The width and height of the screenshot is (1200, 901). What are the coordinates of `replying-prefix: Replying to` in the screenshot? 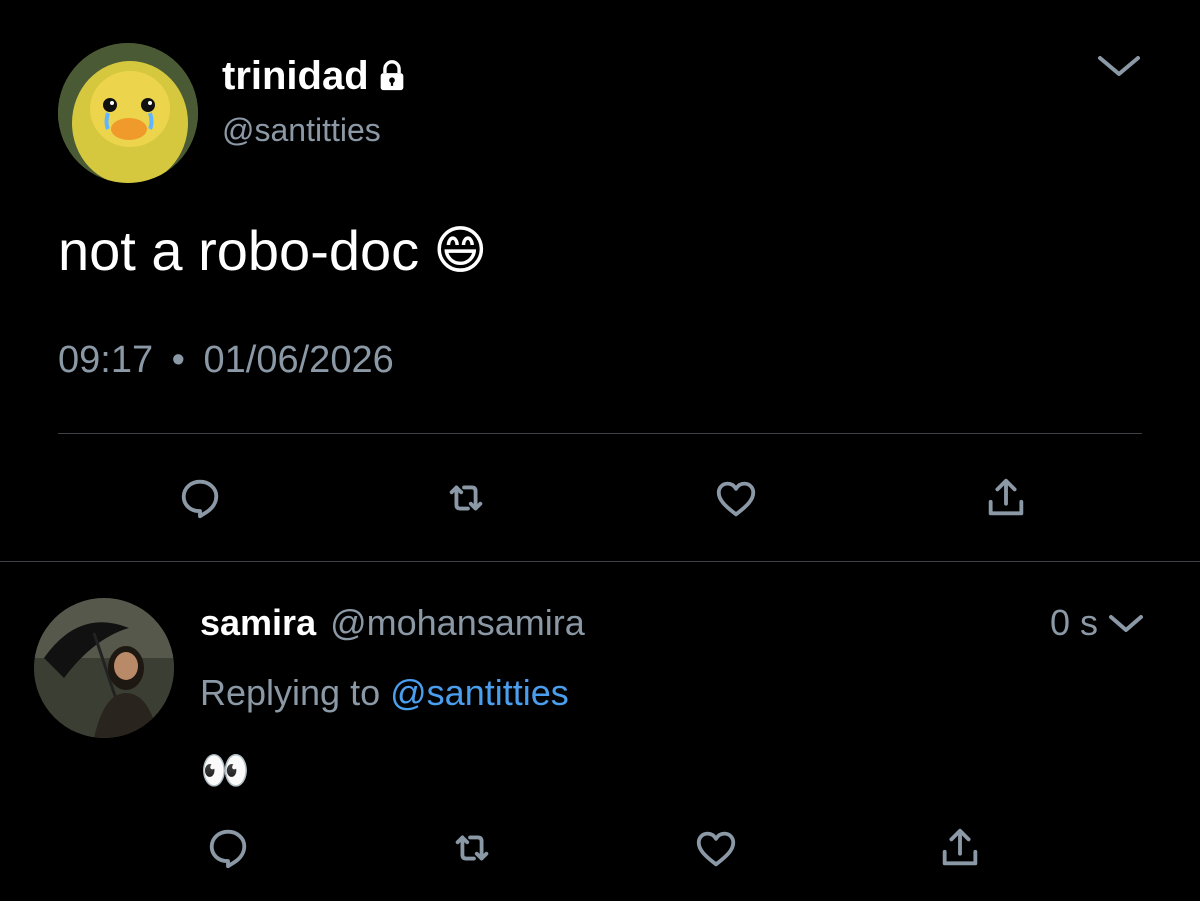 It's located at (290, 692).